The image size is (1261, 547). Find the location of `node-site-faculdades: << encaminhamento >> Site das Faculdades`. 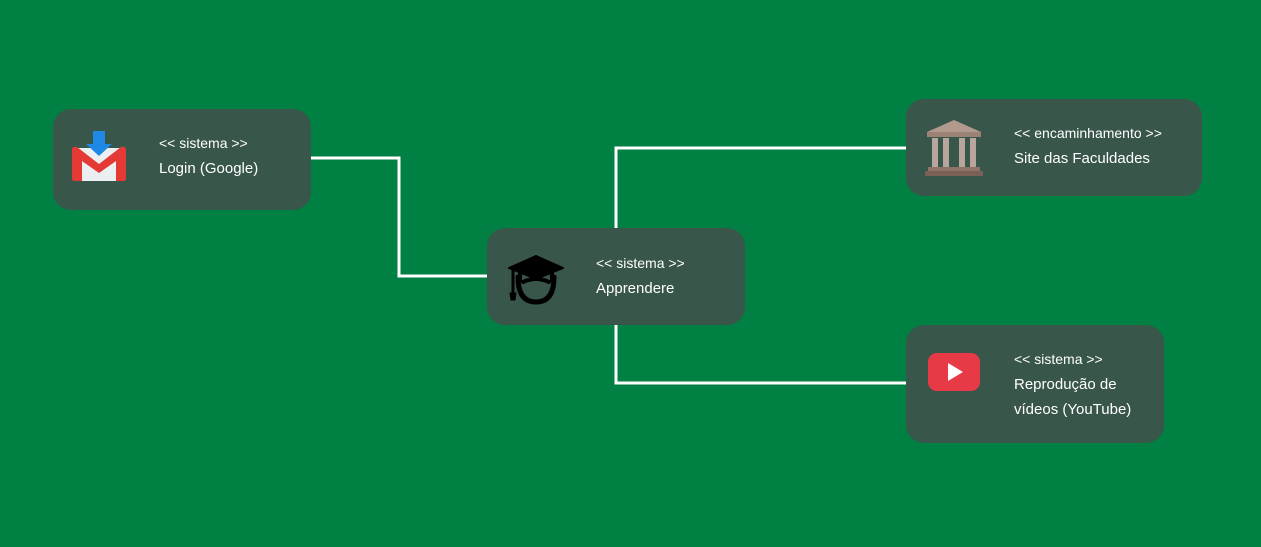

node-site-faculdades: << encaminhamento >> Site das Faculdades is located at coordinates (1054, 147).